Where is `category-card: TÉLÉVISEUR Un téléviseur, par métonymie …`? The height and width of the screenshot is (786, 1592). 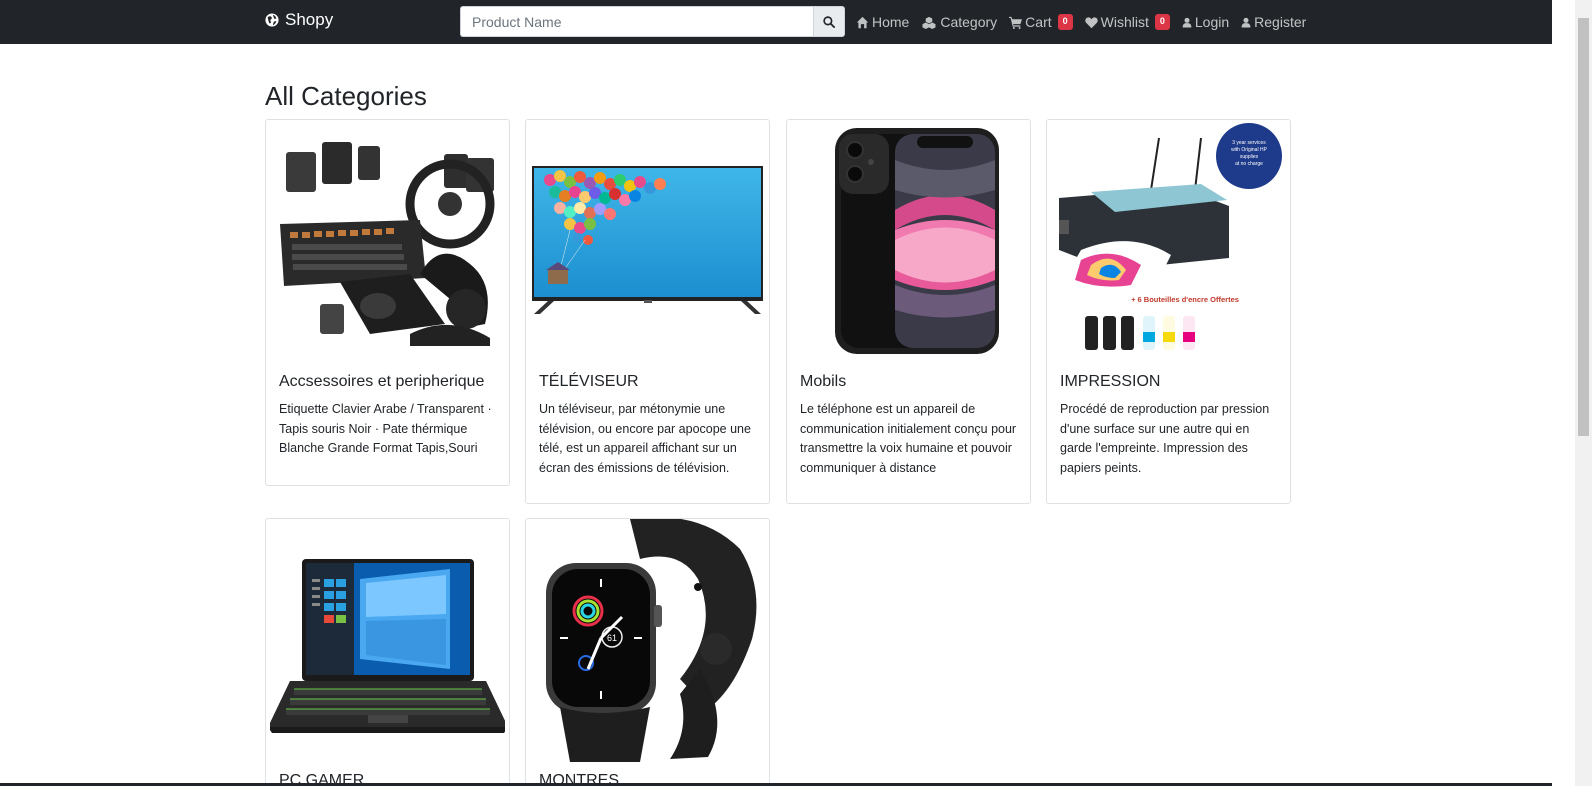 category-card: TÉLÉVISEUR Un téléviseur, par métonymie … is located at coordinates (647, 311).